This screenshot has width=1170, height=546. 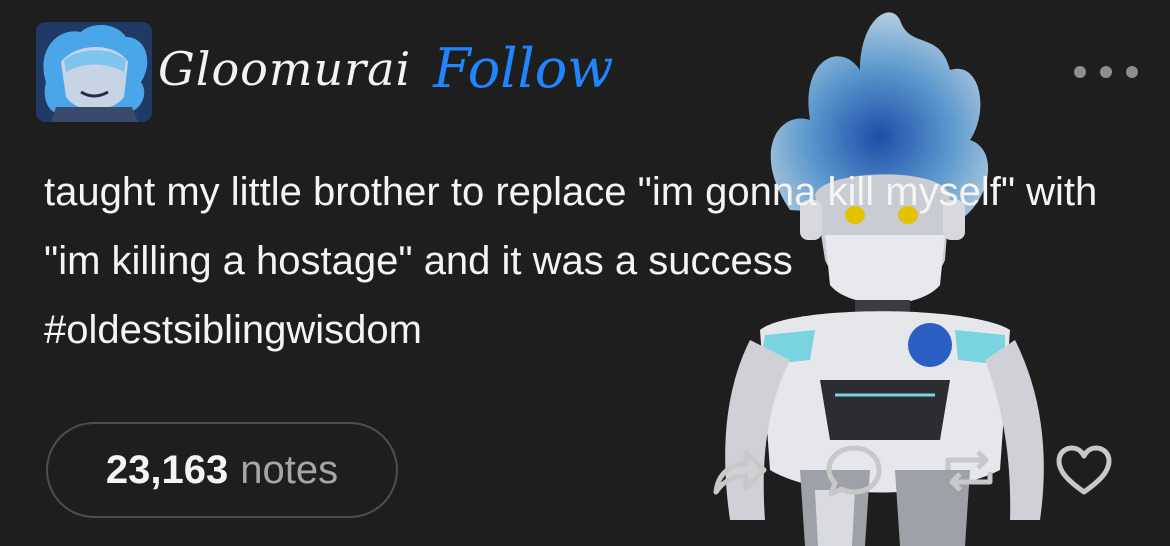 I want to click on post-header: Gloomurai Follow, so click(x=325, y=72).